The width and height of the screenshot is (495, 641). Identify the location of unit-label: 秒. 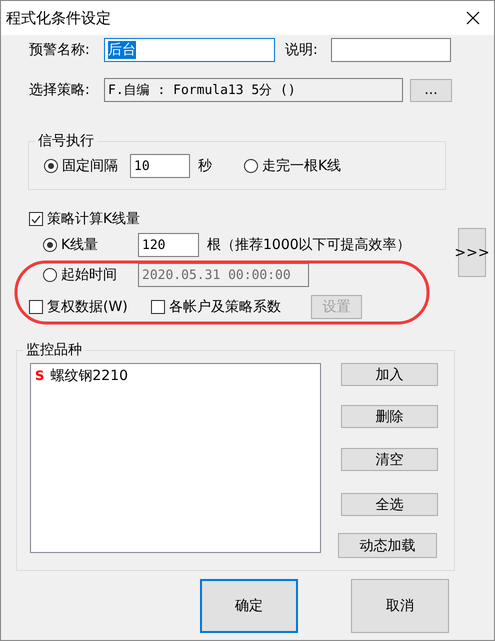
(205, 166).